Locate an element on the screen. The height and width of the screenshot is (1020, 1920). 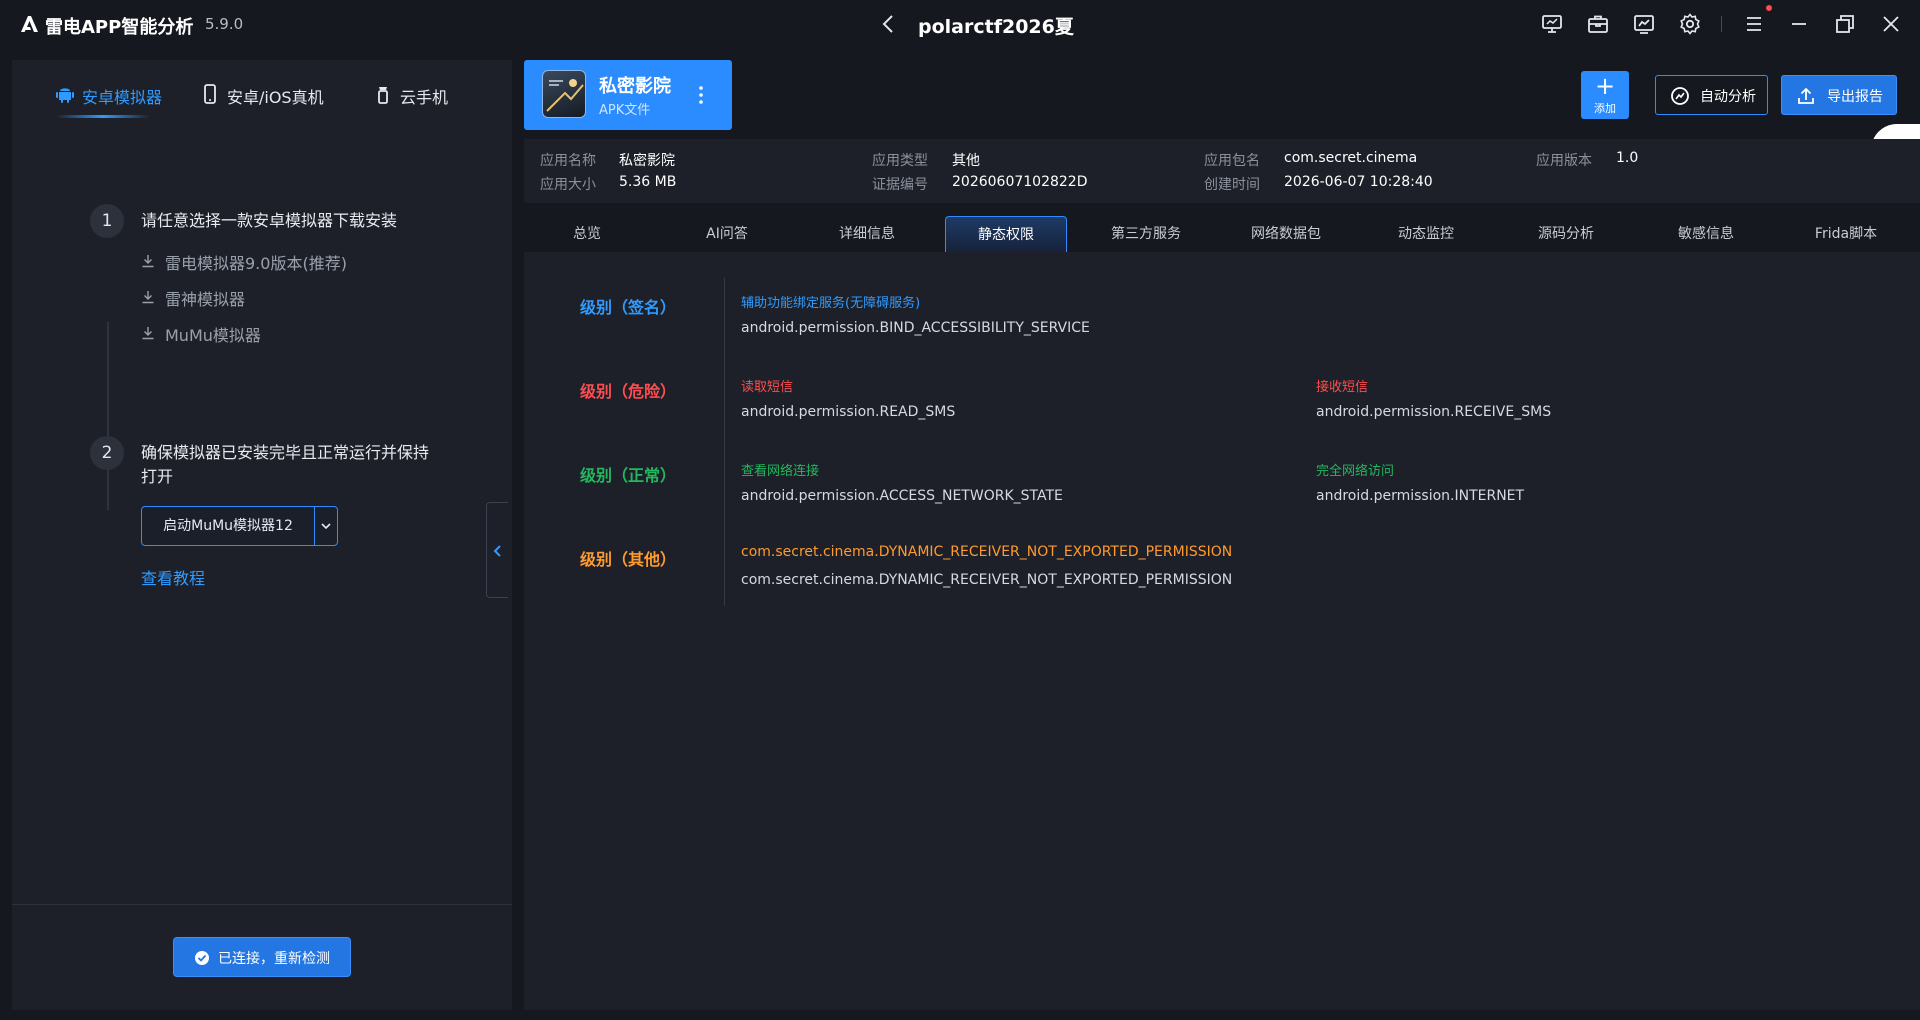
level-other-label: 级别（其他） is located at coordinates (628, 559).